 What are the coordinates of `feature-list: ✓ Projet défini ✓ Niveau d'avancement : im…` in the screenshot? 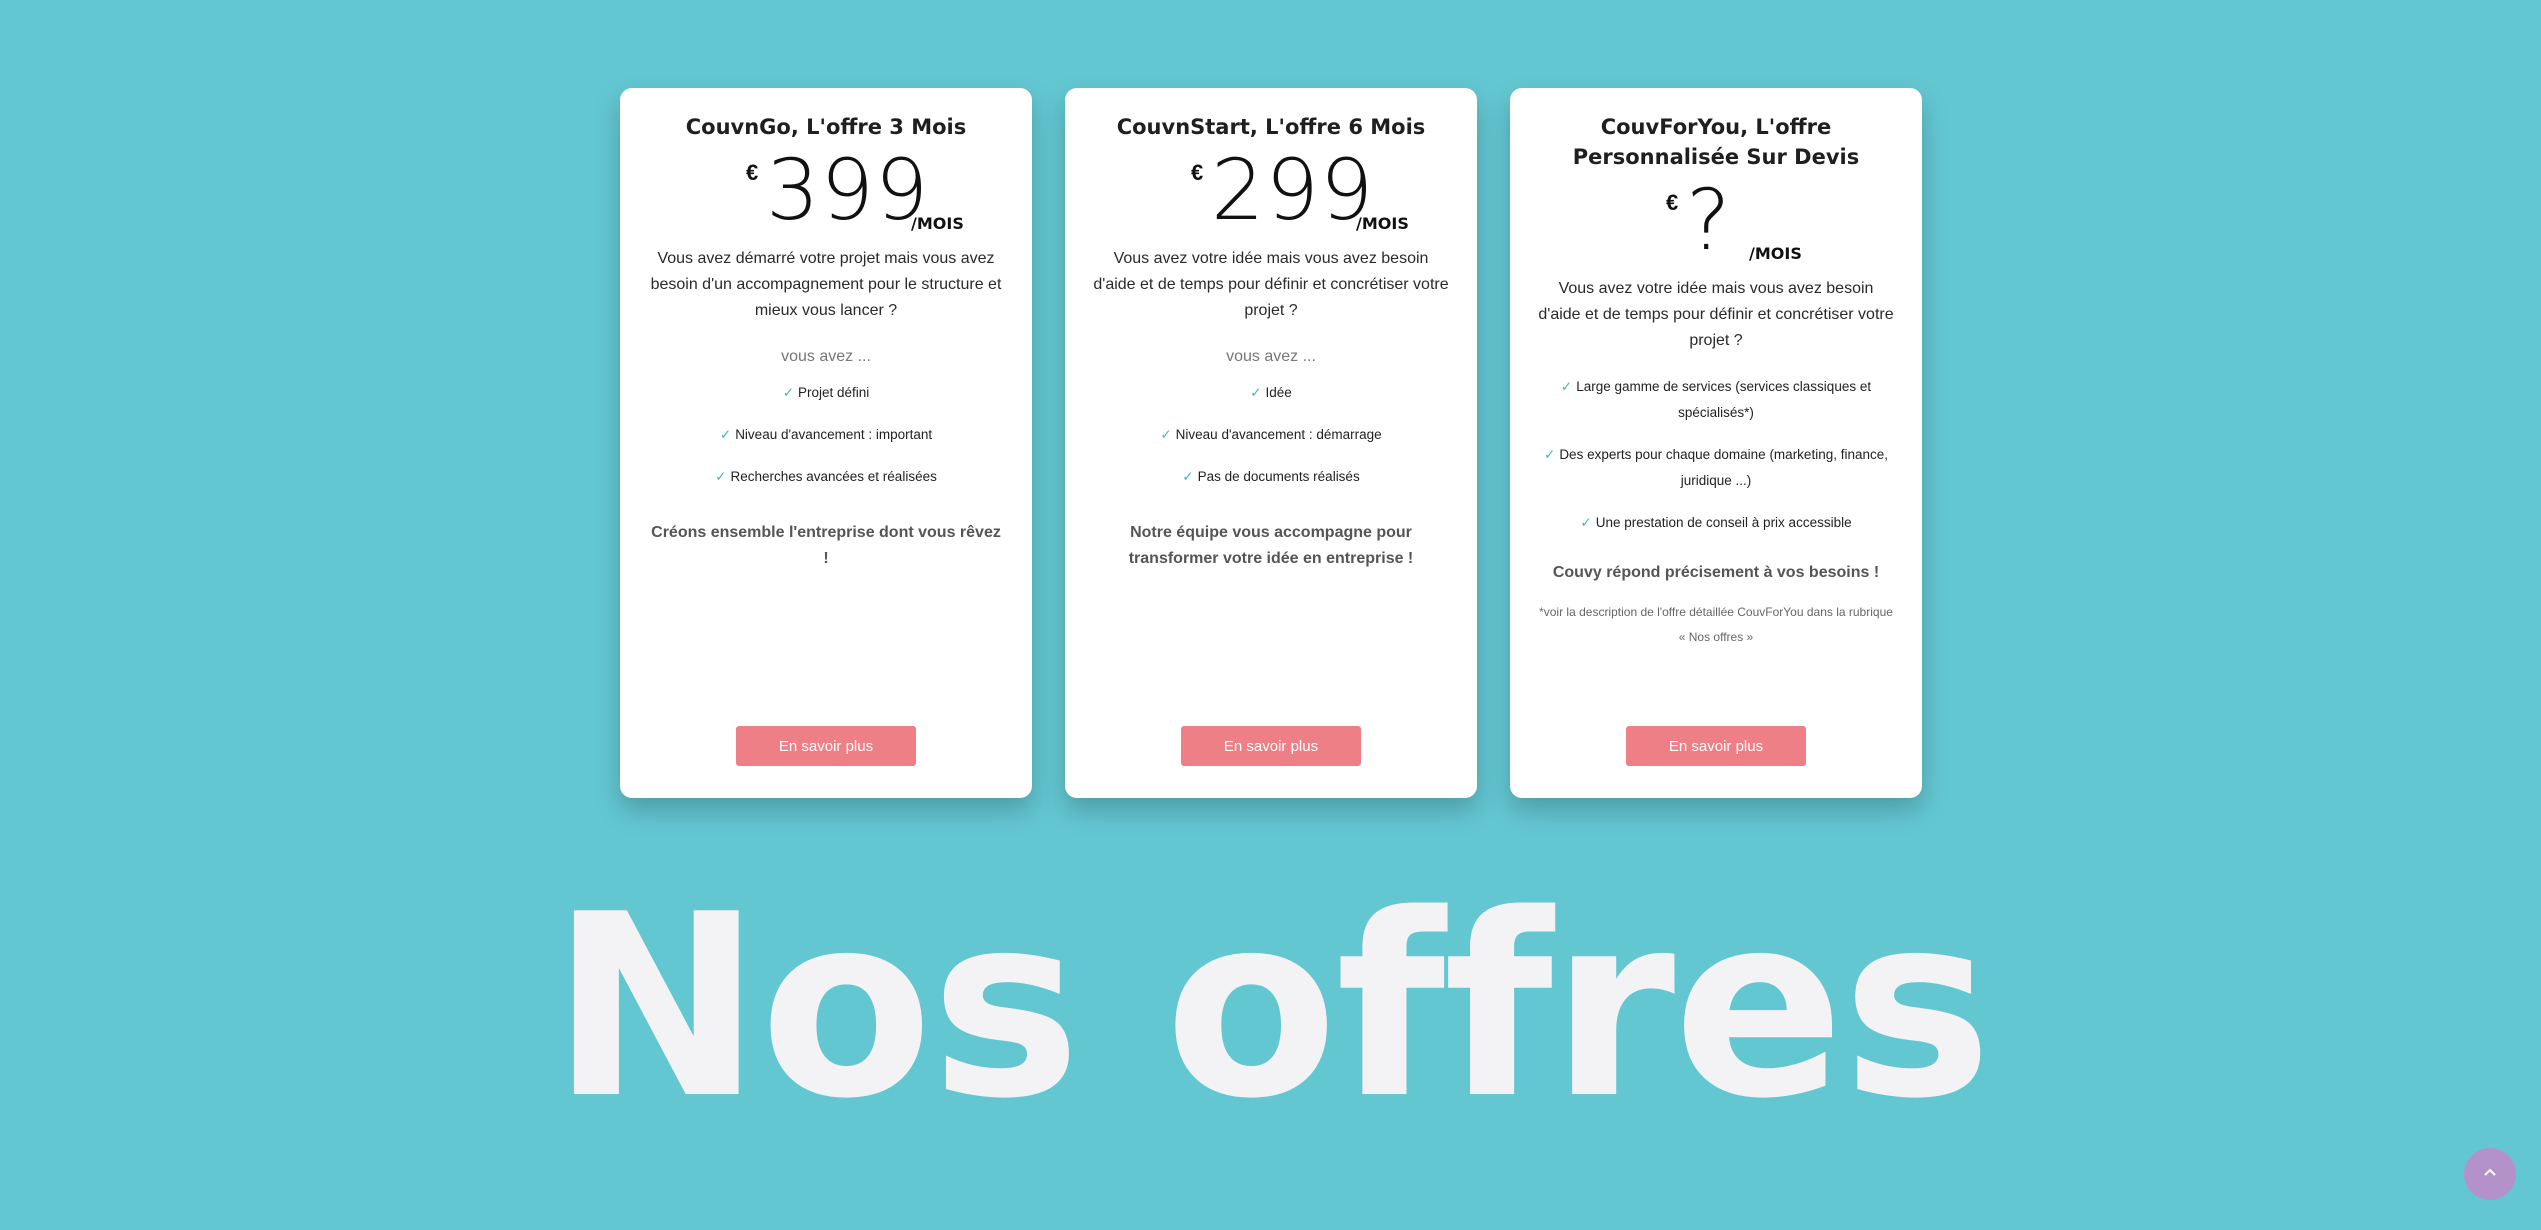 It's located at (826, 435).